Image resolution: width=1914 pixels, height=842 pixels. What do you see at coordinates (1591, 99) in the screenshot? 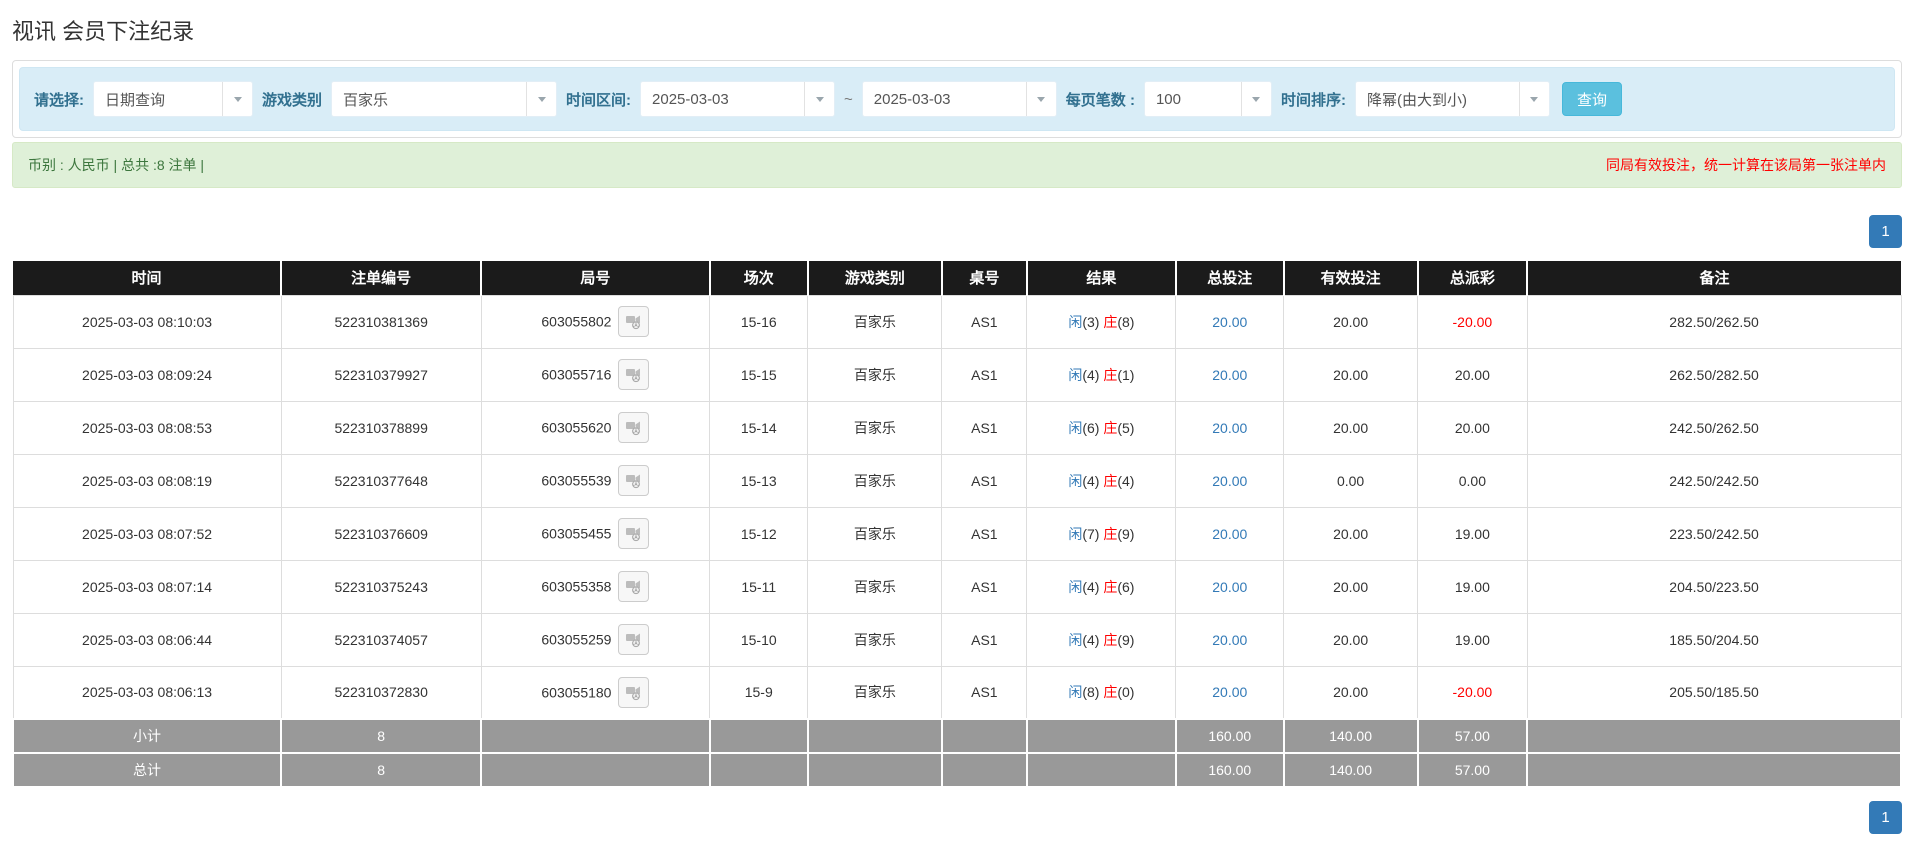
I see `search-button: 查询` at bounding box center [1591, 99].